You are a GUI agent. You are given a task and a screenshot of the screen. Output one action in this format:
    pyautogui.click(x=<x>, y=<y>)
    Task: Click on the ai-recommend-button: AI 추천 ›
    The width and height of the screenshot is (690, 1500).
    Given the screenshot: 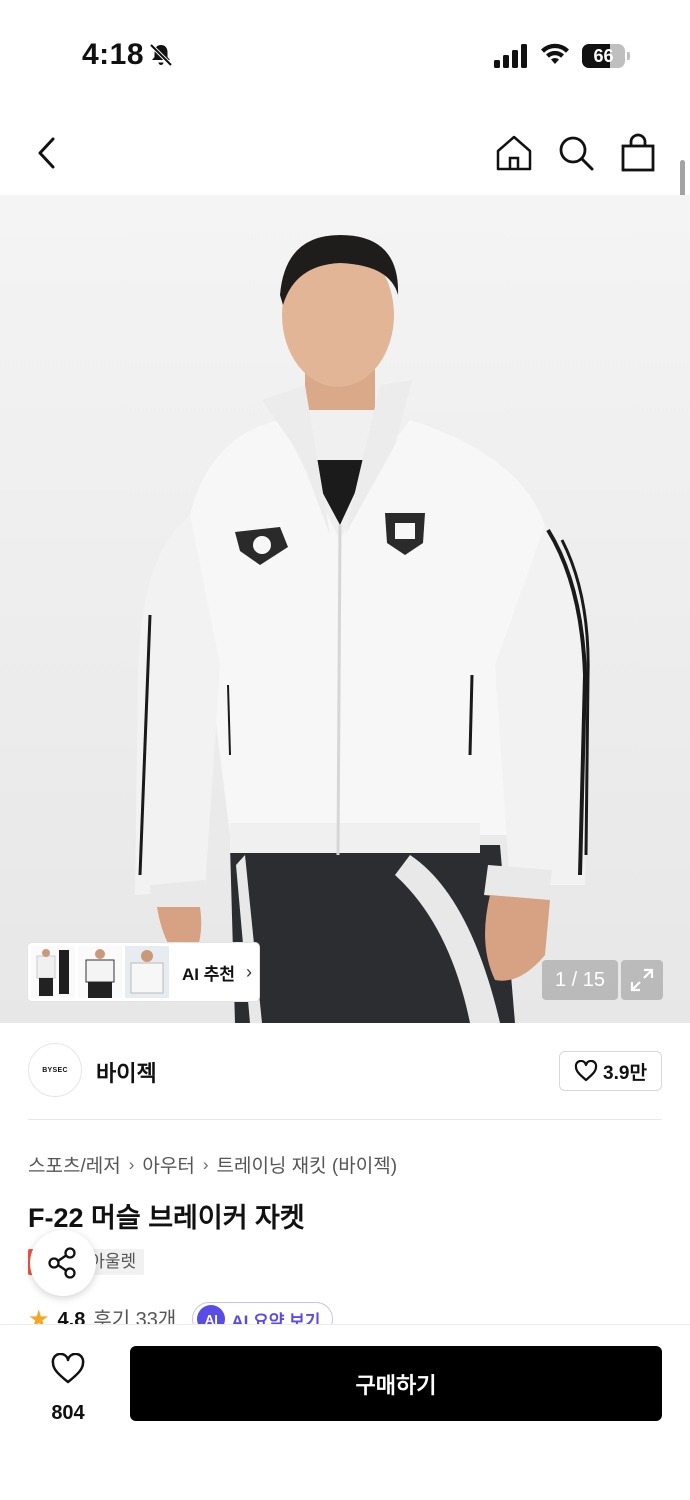 What is the action you would take?
    pyautogui.click(x=143, y=972)
    